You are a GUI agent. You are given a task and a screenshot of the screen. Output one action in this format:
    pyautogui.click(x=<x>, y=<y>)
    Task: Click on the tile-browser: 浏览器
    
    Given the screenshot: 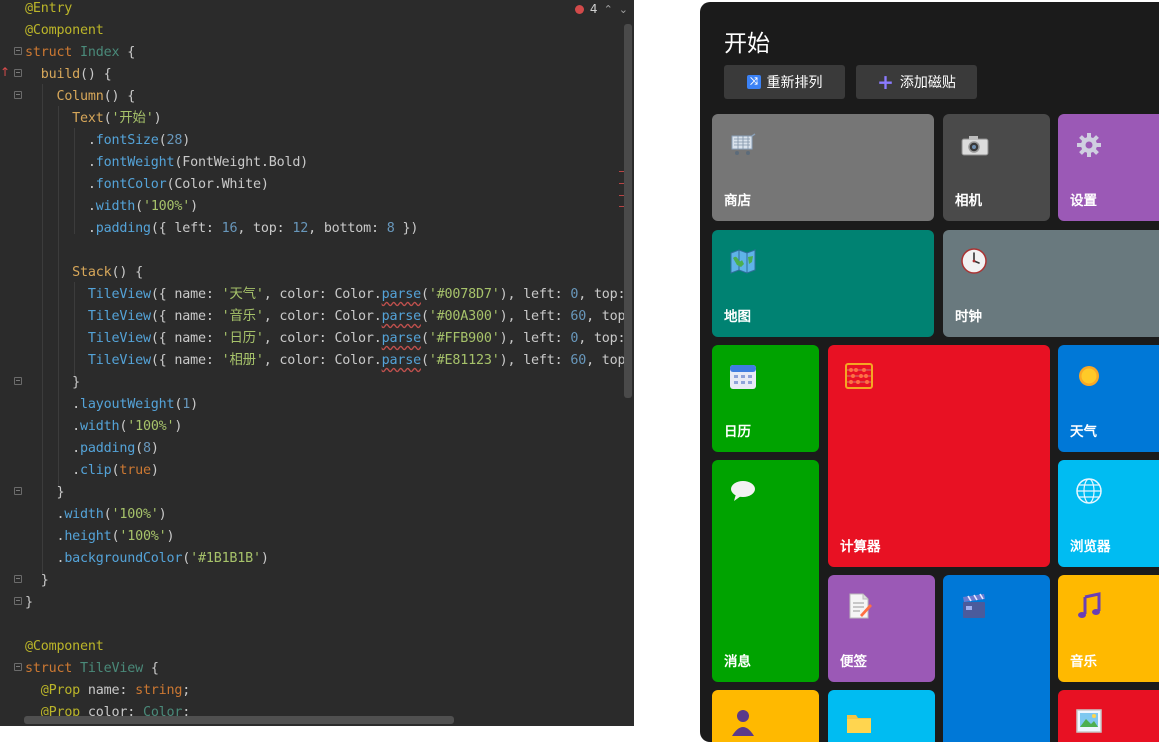 What is the action you would take?
    pyautogui.click(x=1108, y=513)
    